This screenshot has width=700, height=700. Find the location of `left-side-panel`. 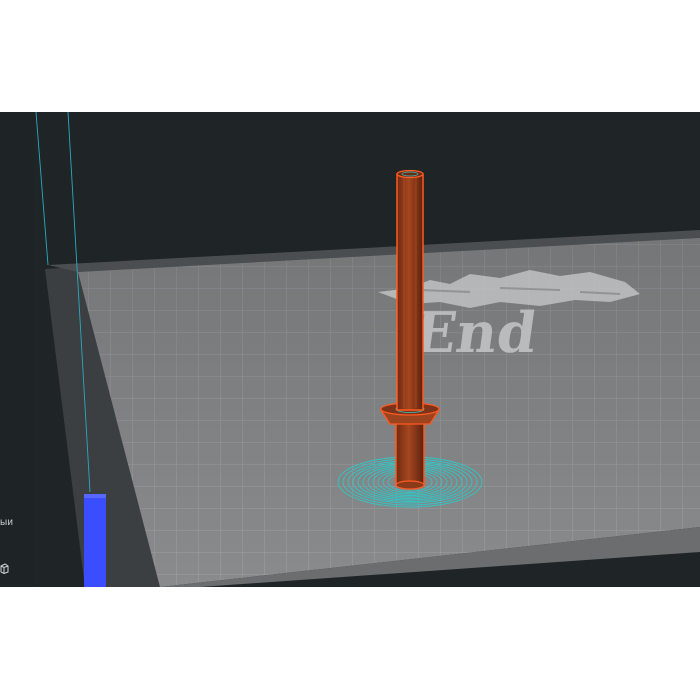

left-side-panel is located at coordinates (17, 349).